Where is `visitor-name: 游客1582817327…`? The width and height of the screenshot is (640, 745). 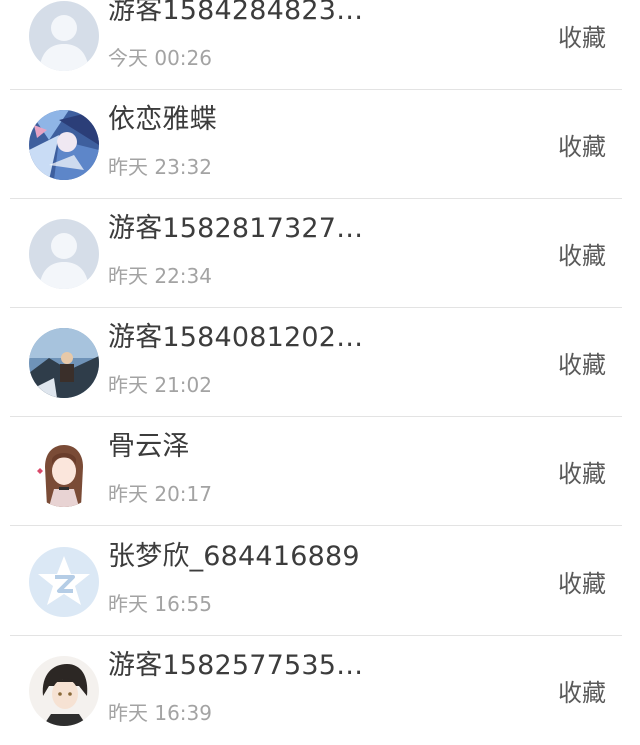 visitor-name: 游客1582817327… is located at coordinates (236, 228).